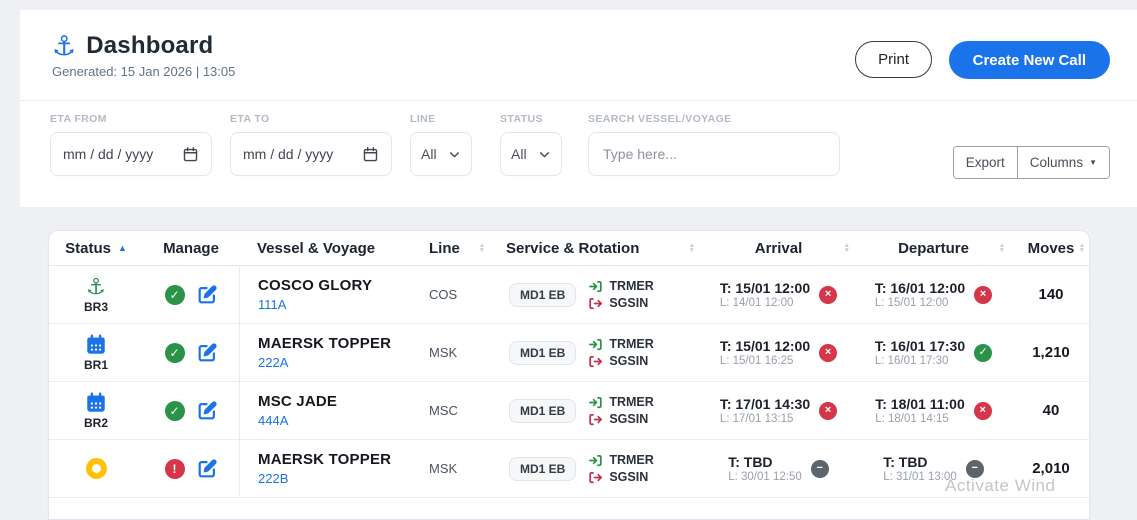  Describe the element at coordinates (920, 346) in the screenshot. I see `departure-target: T: 16/01 17:30` at that location.